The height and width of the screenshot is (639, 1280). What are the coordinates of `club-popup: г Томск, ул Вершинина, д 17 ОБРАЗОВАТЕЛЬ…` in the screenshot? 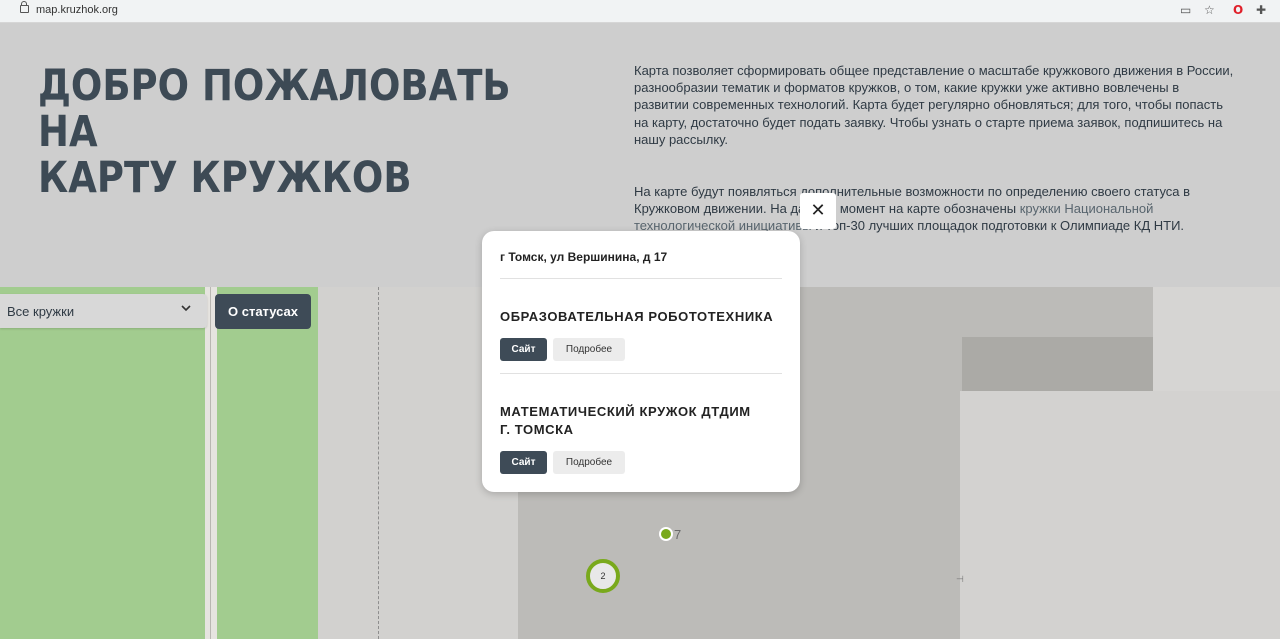 It's located at (641, 361).